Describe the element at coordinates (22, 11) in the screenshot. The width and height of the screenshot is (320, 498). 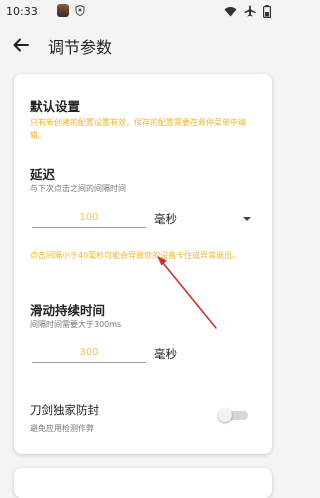
I see `status-time: 10:33` at that location.